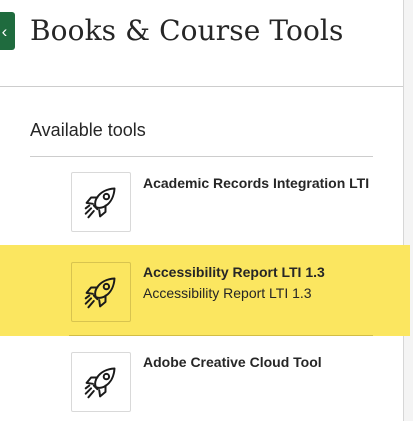 Image resolution: width=413 pixels, height=421 pixels. I want to click on page-title: Books & Course Tools, so click(187, 30).